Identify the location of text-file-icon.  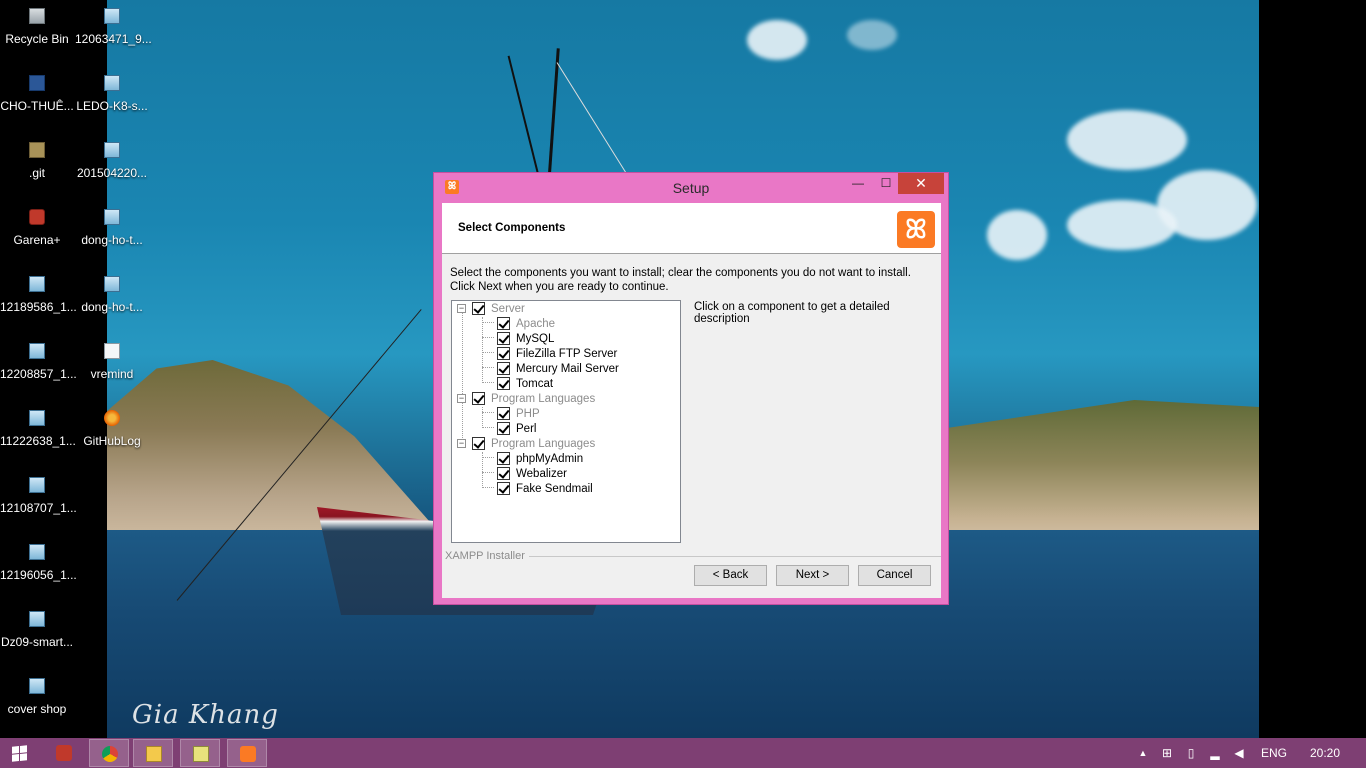
(112, 351).